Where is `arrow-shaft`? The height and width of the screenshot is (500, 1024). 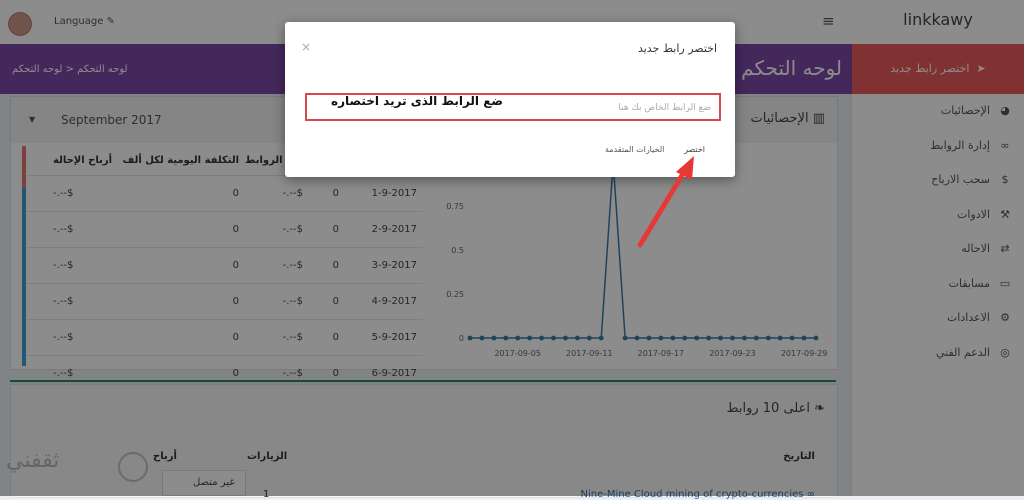 arrow-shaft is located at coordinates (662, 208).